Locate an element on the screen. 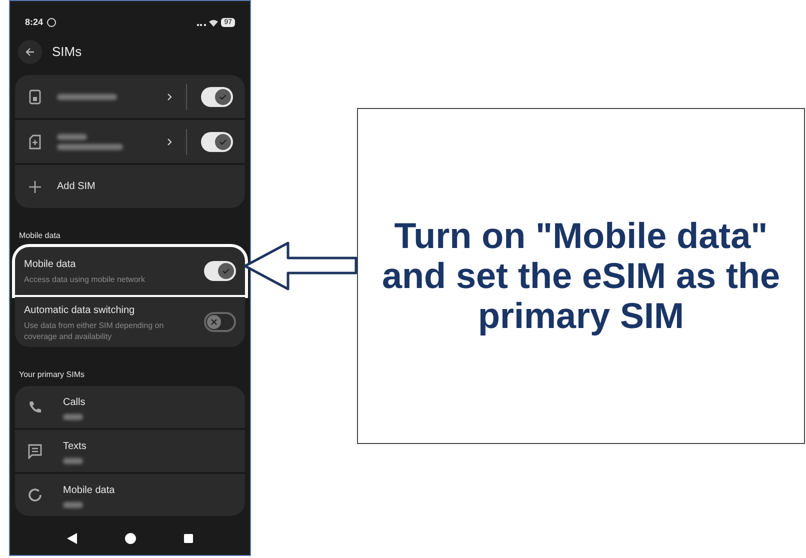 This screenshot has height=558, width=806. home-nav-icon is located at coordinates (130, 538).